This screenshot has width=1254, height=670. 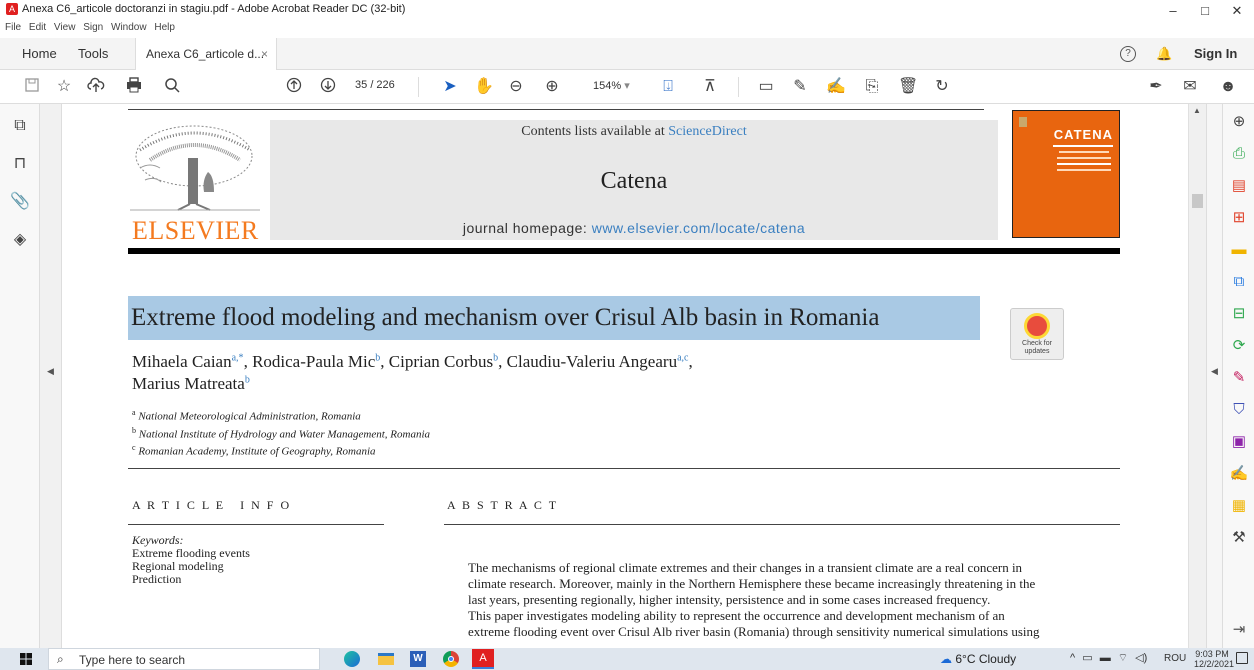 What do you see at coordinates (483, 659) in the screenshot?
I see `acrobat-taskbar-icon: A` at bounding box center [483, 659].